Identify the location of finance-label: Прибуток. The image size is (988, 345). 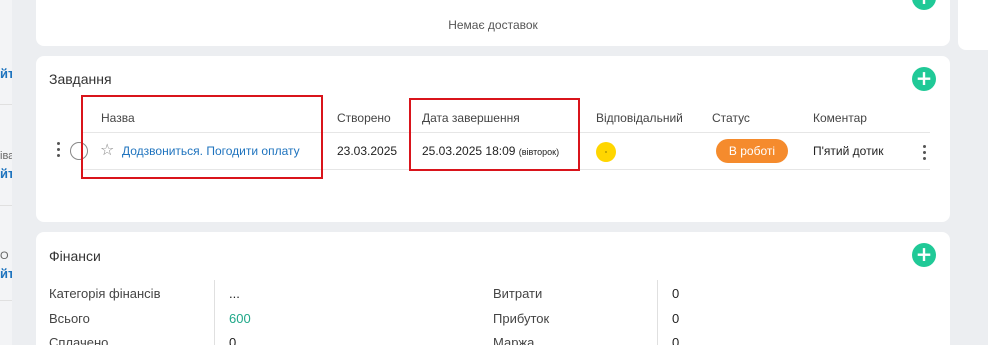
(521, 318).